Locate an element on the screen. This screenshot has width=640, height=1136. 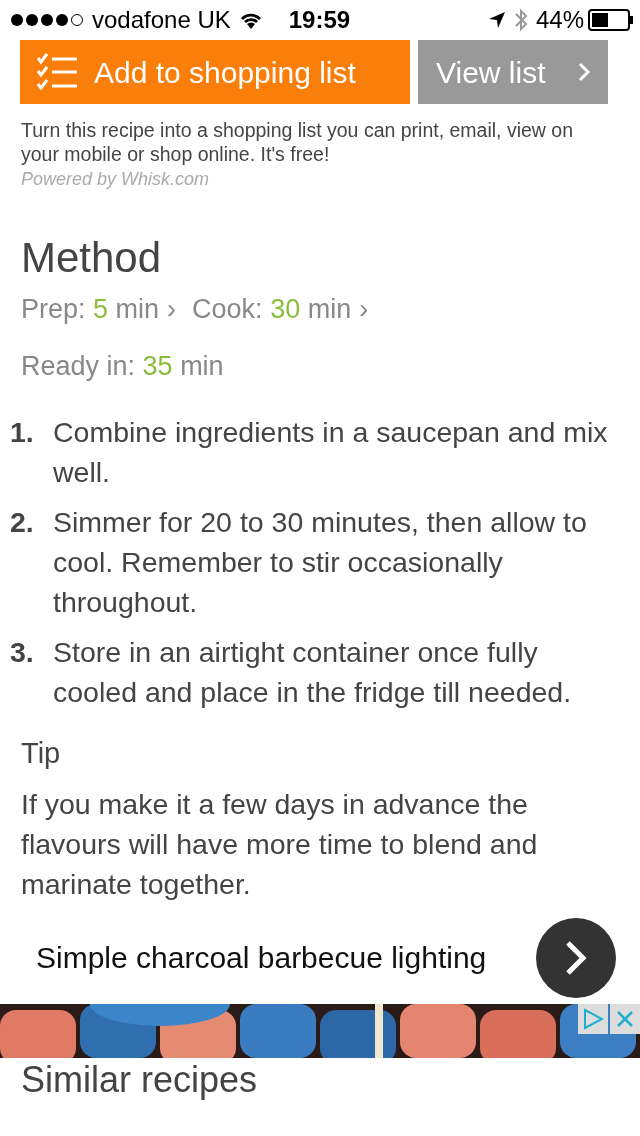
signal-icon is located at coordinates (47, 20).